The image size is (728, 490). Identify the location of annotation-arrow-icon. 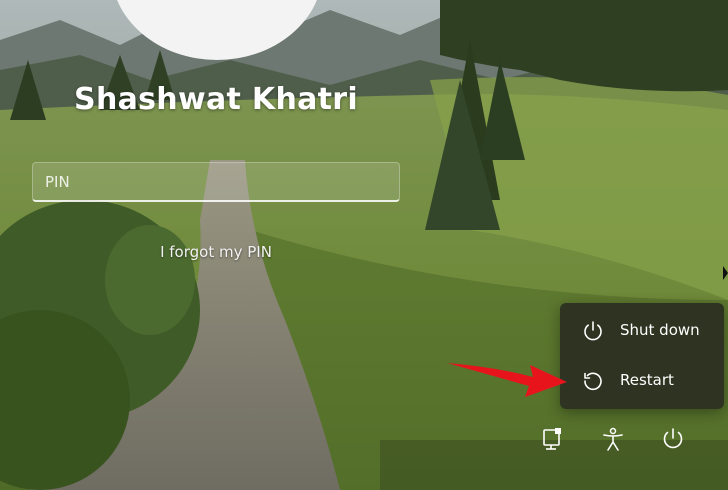
(507, 380).